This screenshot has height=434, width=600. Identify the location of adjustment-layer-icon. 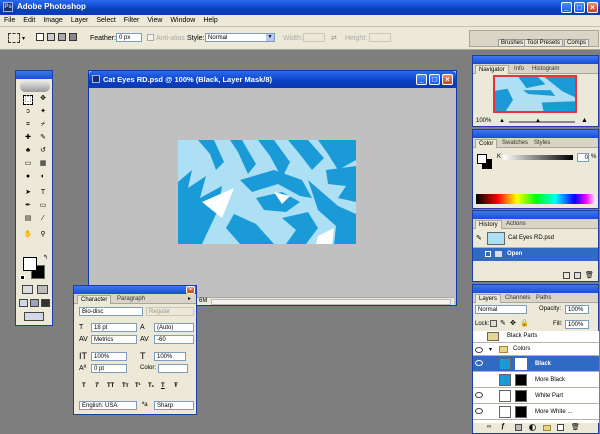
(532, 427).